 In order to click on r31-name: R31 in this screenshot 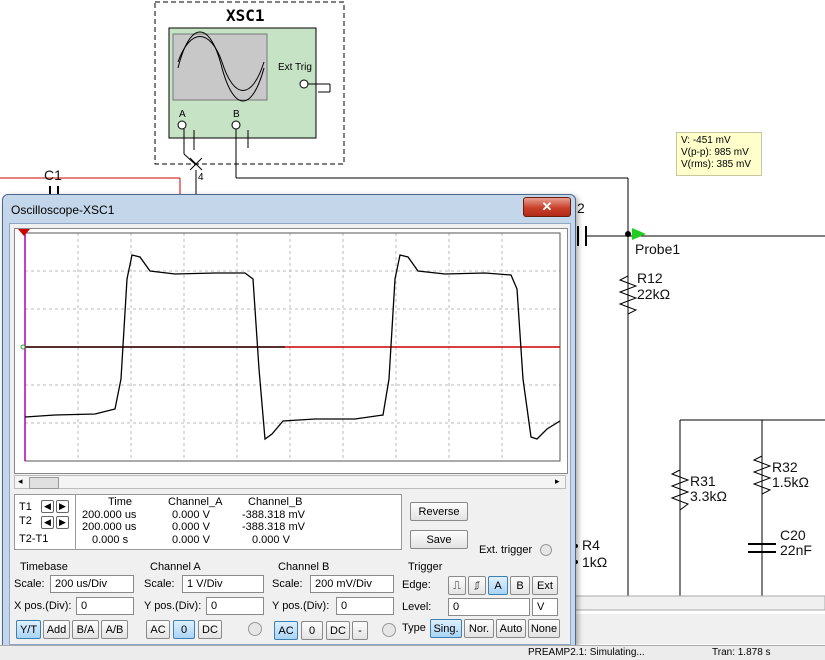, I will do `click(703, 481)`.